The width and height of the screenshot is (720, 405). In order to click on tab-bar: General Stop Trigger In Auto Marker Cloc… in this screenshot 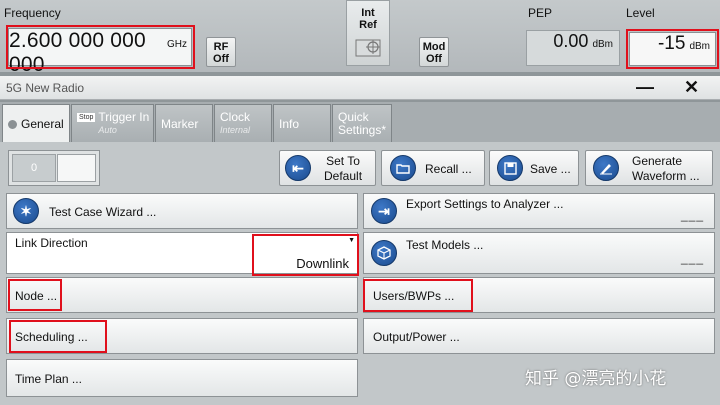, I will do `click(360, 122)`.